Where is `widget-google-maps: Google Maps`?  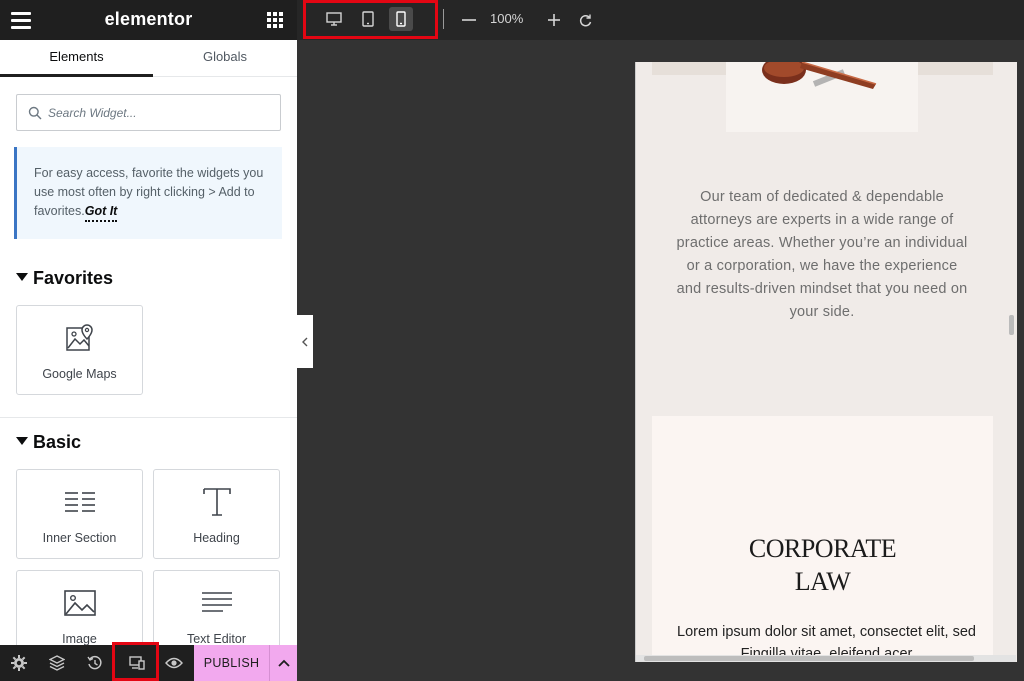 widget-google-maps: Google Maps is located at coordinates (79, 350).